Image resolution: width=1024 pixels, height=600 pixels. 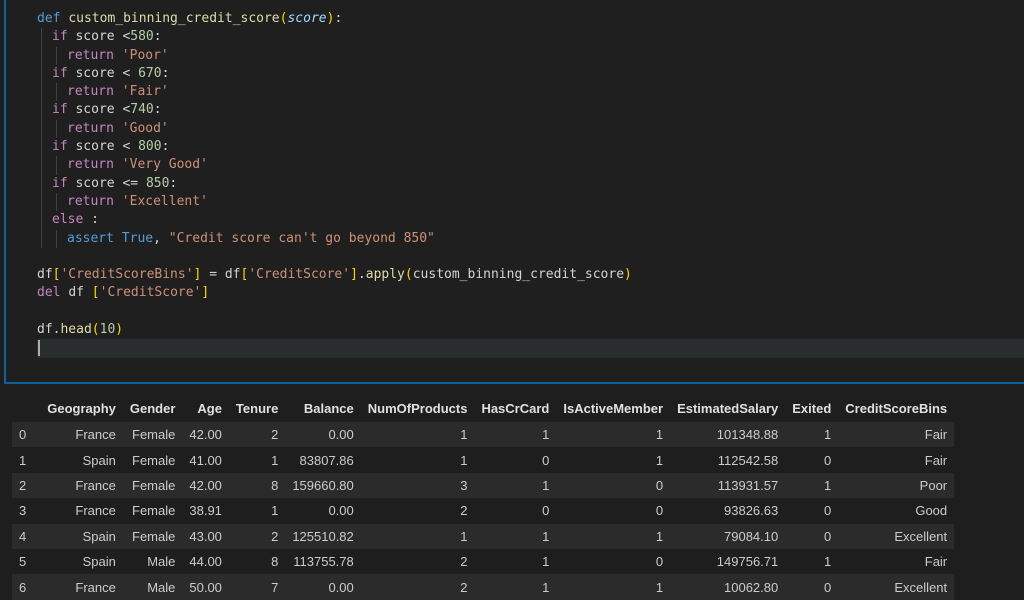 What do you see at coordinates (323, 561) in the screenshot?
I see `table-cell: 113755.78` at bounding box center [323, 561].